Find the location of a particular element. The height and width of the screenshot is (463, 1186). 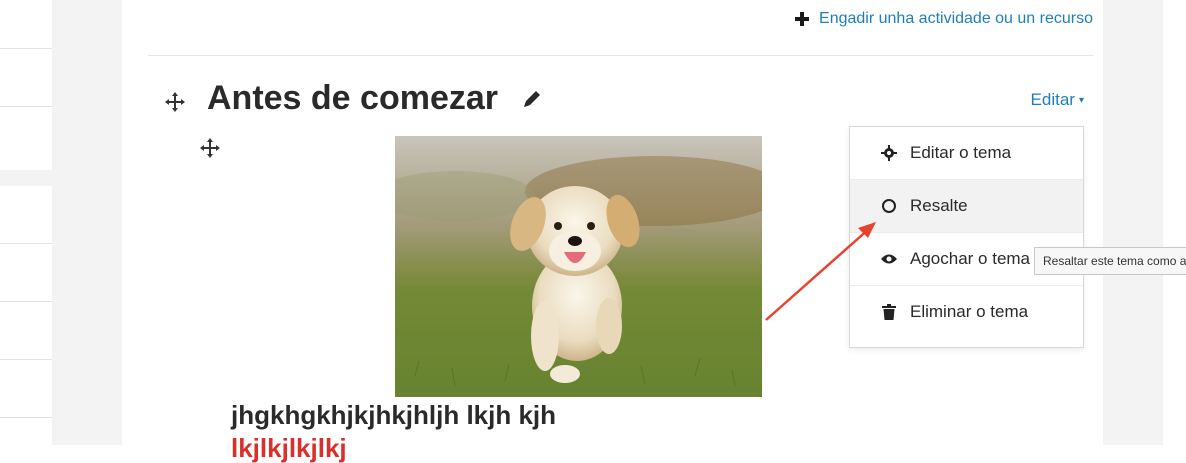

add-activity-label: Engadir unha actividade ou un recurso is located at coordinates (956, 18).